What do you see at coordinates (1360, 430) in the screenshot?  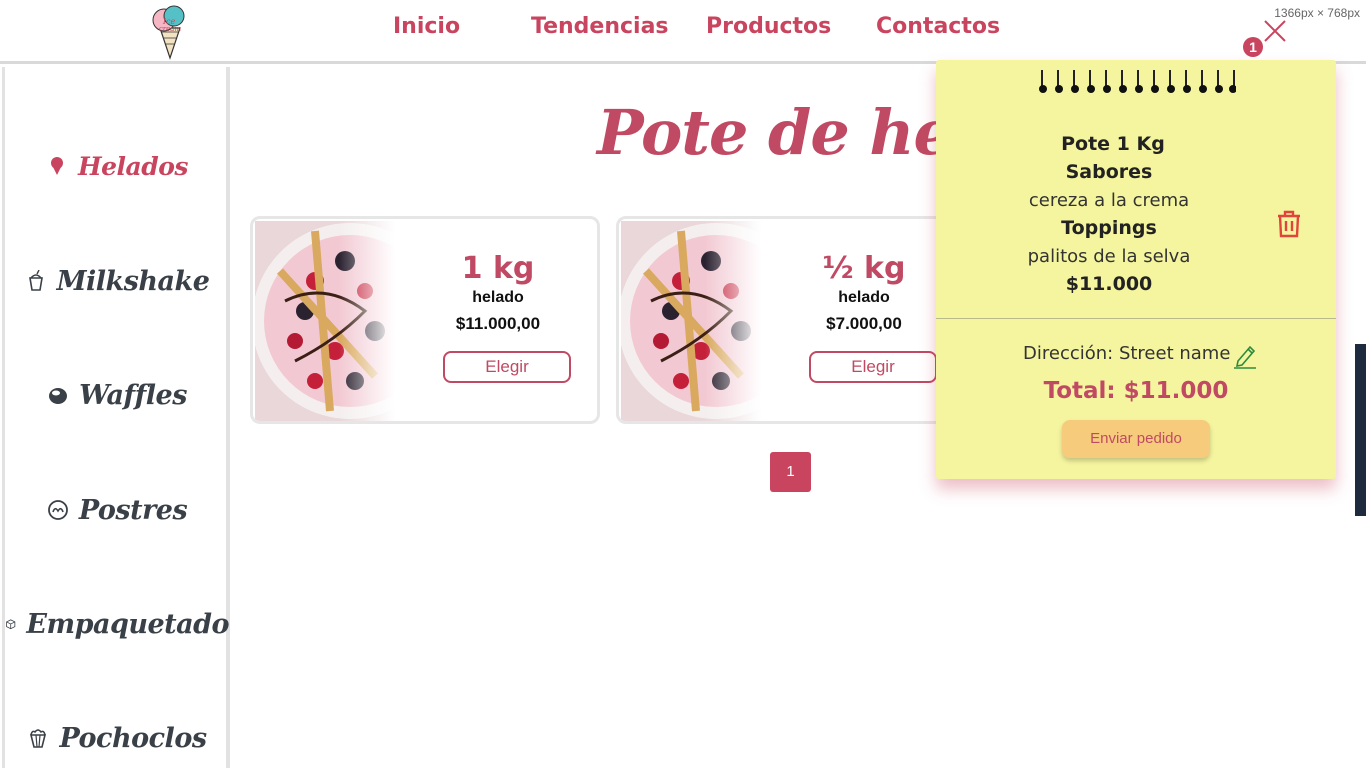 I see `scrollbar-strip` at bounding box center [1360, 430].